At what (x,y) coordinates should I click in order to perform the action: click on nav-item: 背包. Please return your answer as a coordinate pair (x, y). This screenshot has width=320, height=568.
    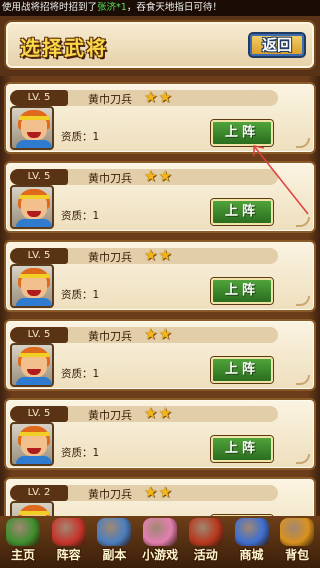
    Looking at the image, I should click on (297, 542).